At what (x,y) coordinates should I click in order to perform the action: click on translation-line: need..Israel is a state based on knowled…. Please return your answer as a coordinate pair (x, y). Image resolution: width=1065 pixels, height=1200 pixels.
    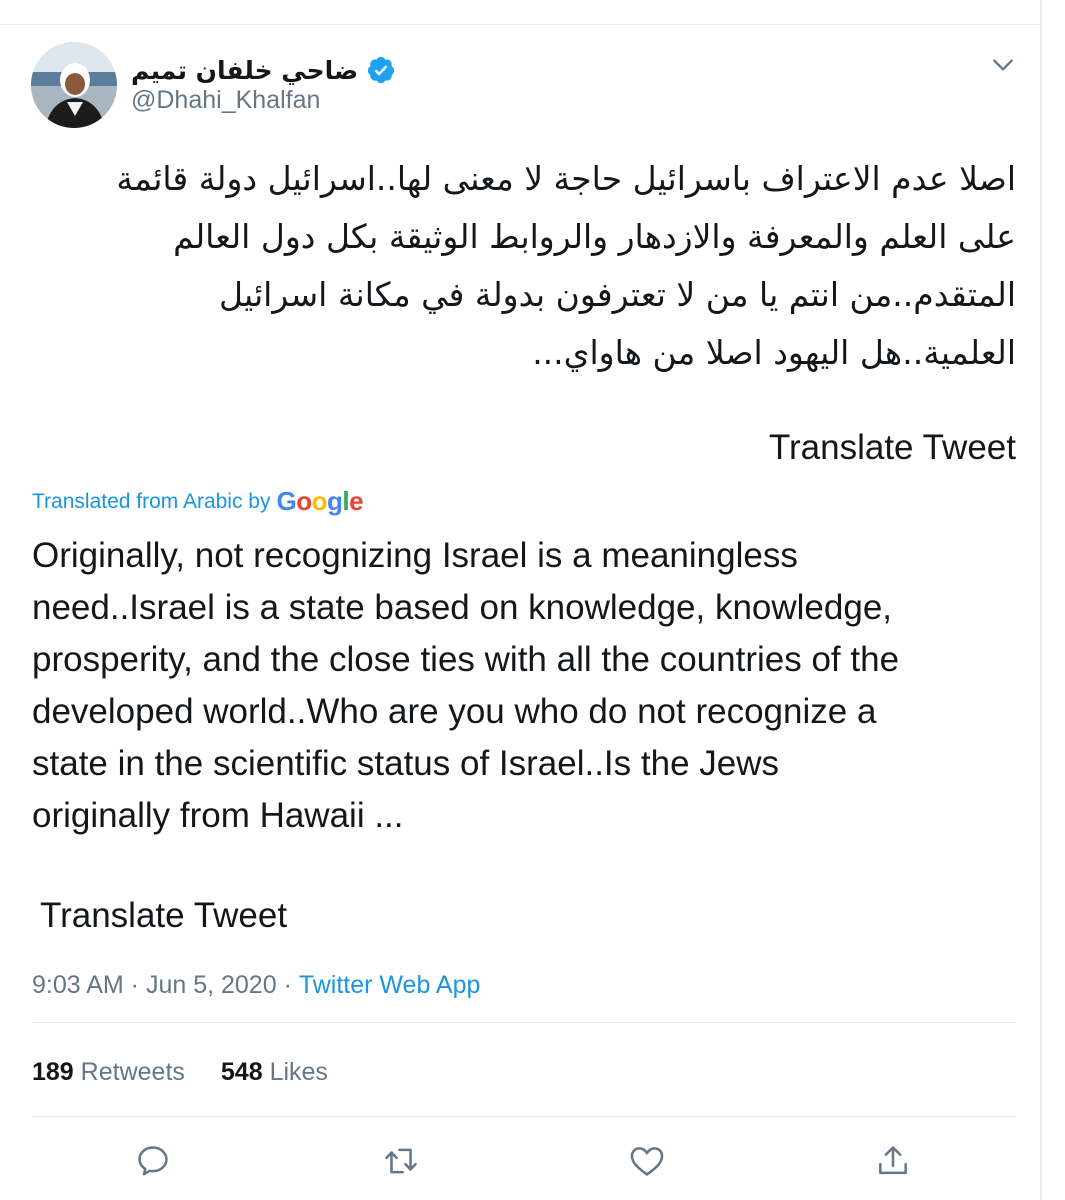
    Looking at the image, I should click on (462, 607).